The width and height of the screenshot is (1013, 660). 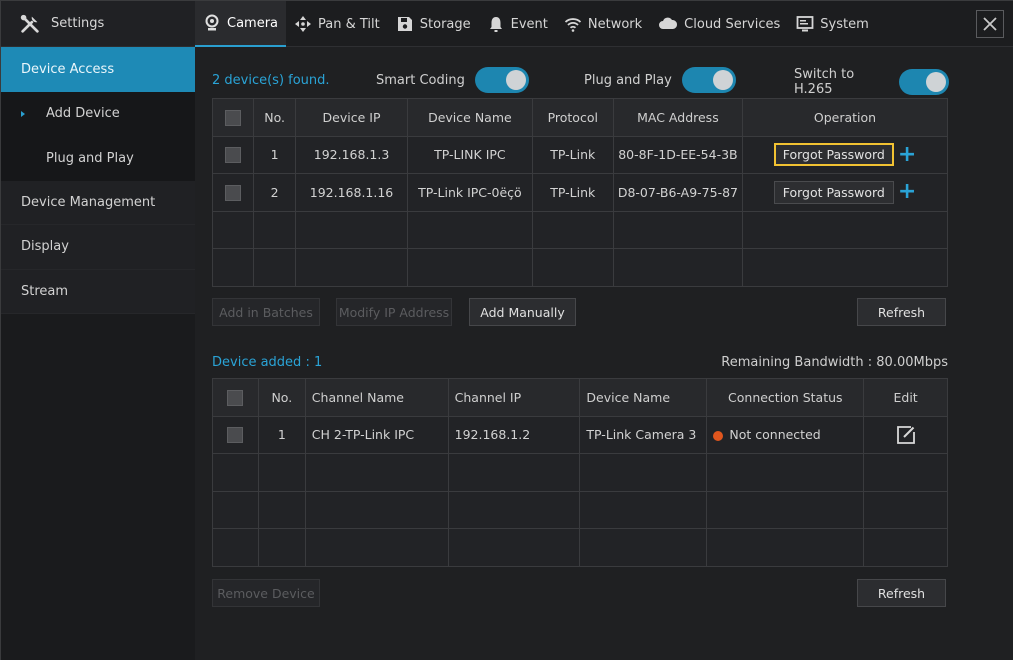 I want to click on cell-name: TP-LINK IPC, so click(x=470, y=154).